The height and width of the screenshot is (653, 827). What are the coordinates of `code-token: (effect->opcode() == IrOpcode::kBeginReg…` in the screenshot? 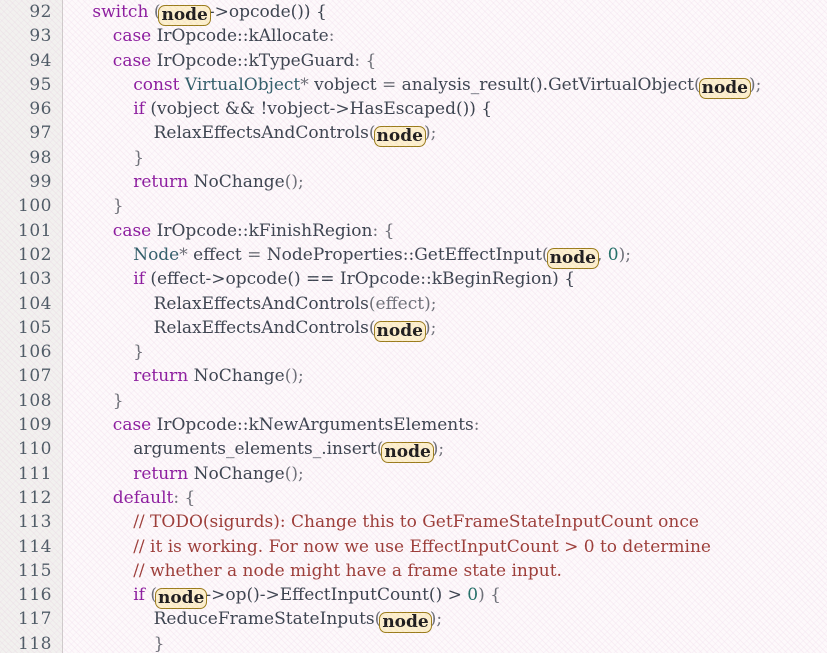 It's located at (363, 279).